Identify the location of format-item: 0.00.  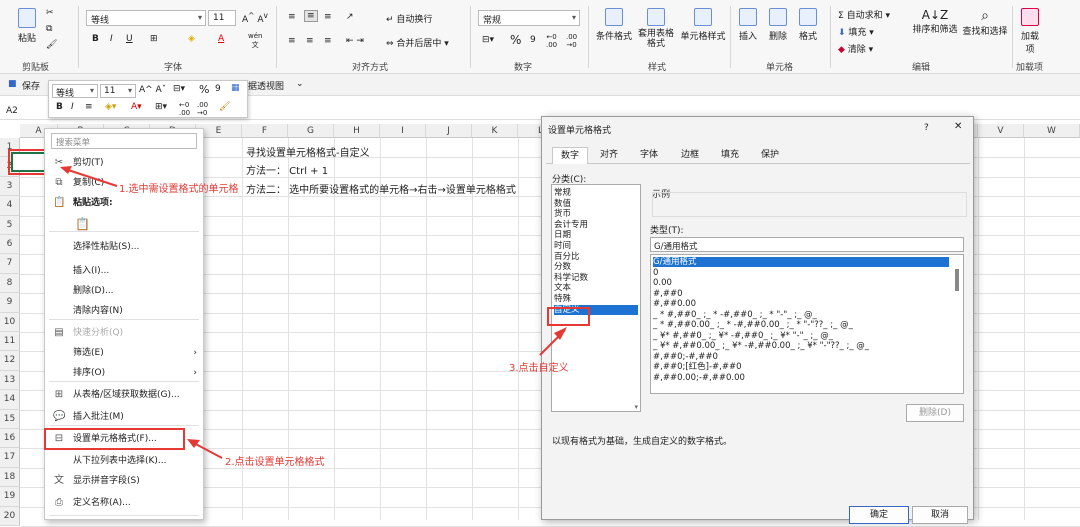
(801, 283).